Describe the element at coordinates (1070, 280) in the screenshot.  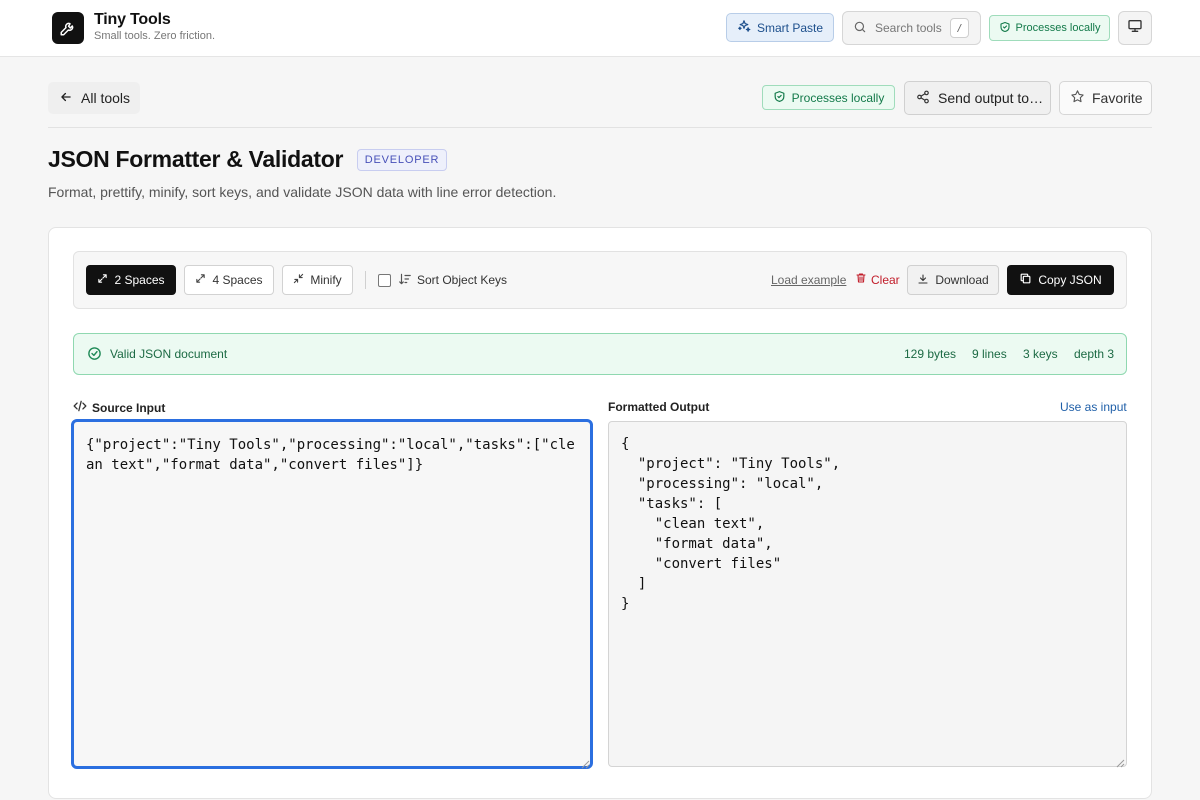
I see `copy-json-label: Copy JSON` at that location.